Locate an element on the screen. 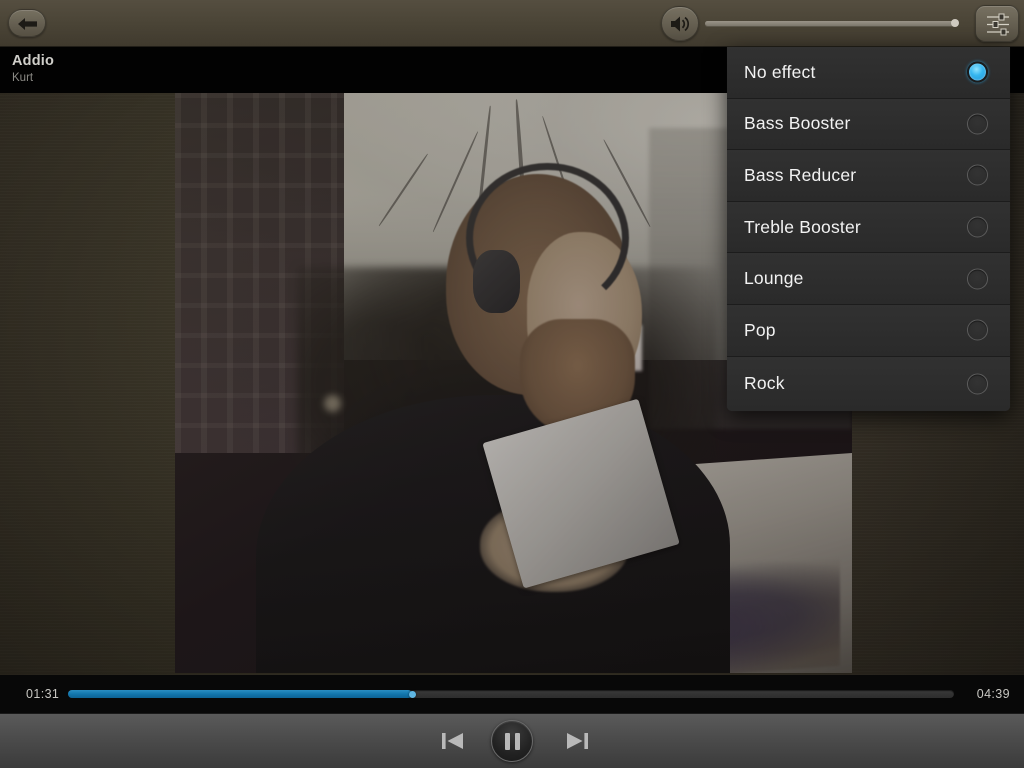 The image size is (1024, 768). volume-slider-track is located at coordinates (831, 23).